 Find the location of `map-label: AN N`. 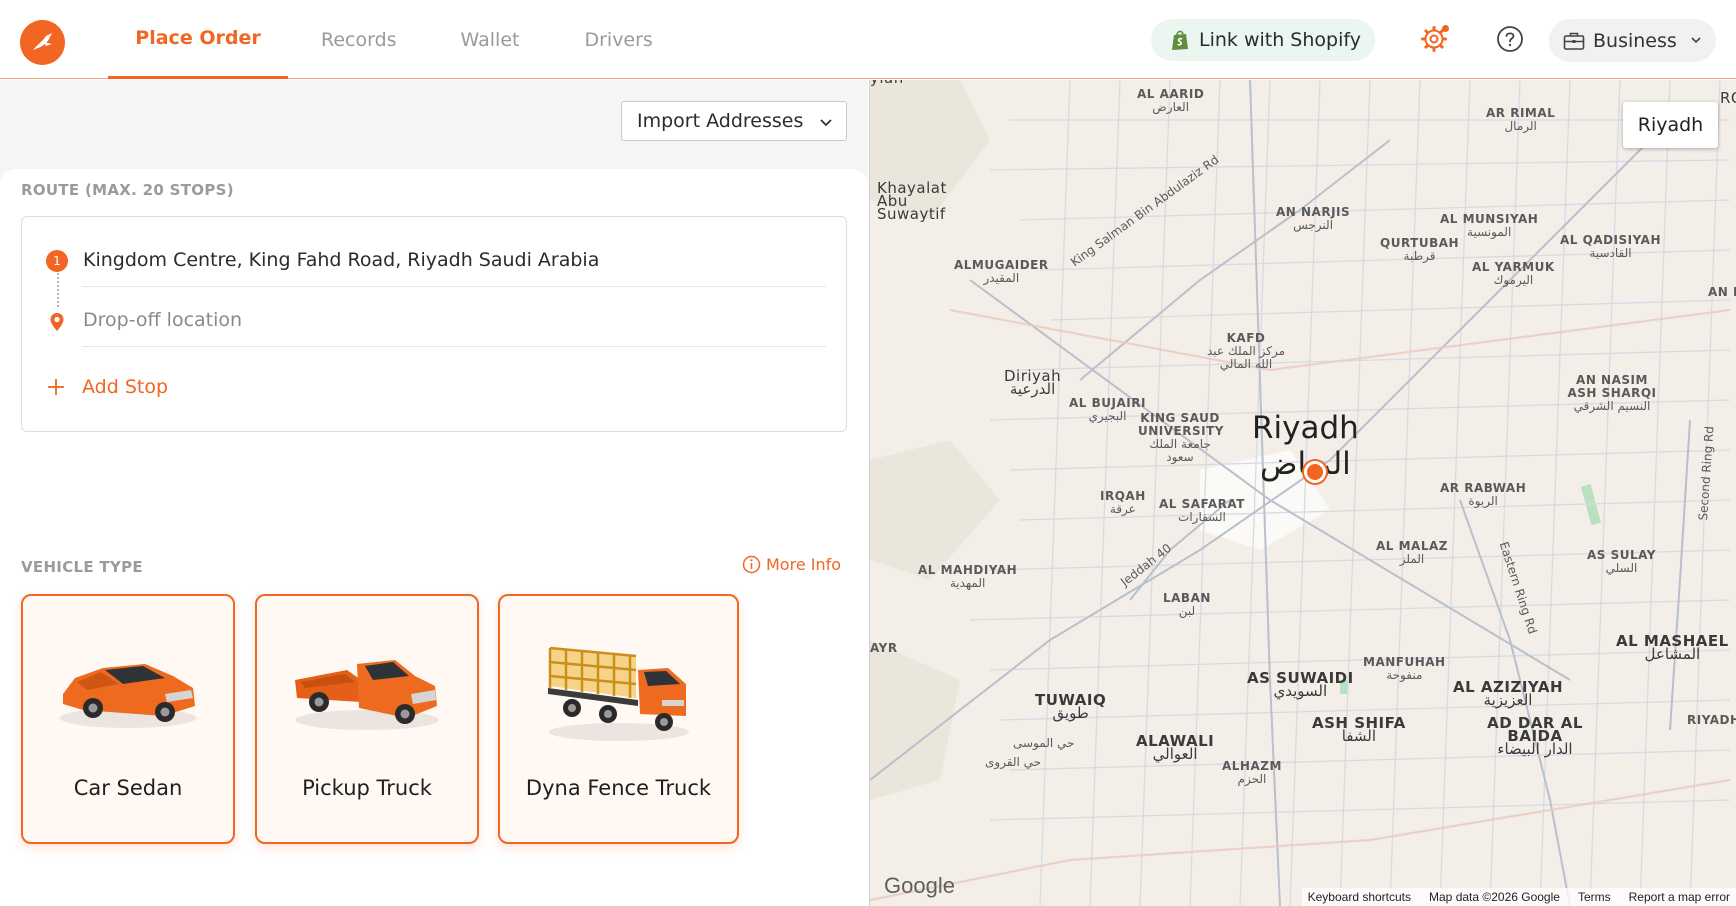

map-label: AN N is located at coordinates (1722, 292).